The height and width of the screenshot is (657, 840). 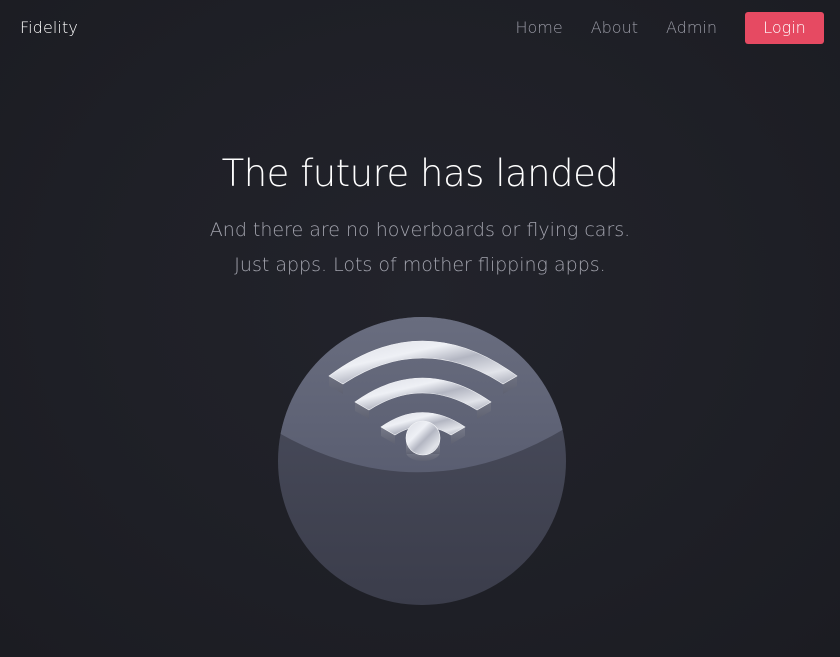 What do you see at coordinates (420, 173) in the screenshot?
I see `hero-title: The future has landed` at bounding box center [420, 173].